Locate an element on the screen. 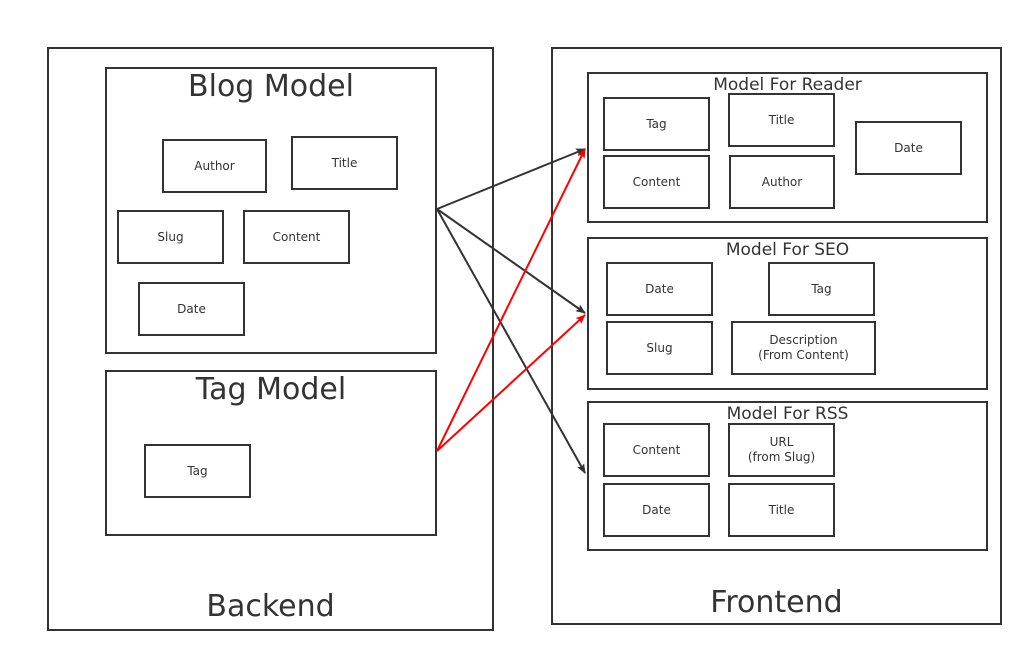 This screenshot has height=662, width=1033. blog-field-date: Date is located at coordinates (191, 309).